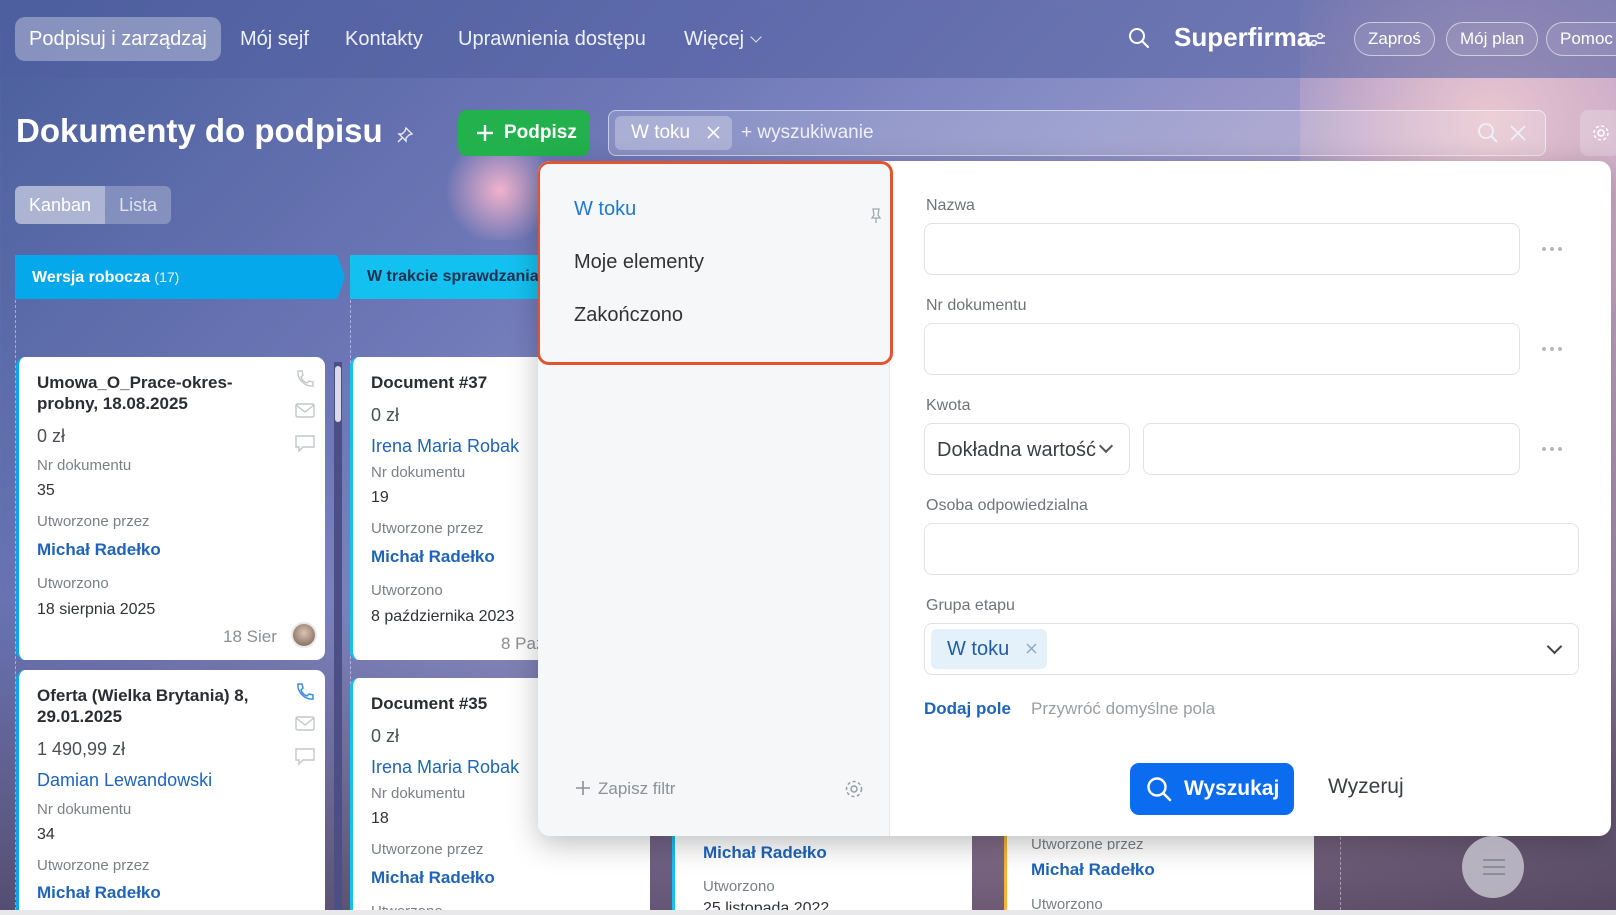  Describe the element at coordinates (967, 709) in the screenshot. I see `add-field-link: Dodaj pole` at that location.